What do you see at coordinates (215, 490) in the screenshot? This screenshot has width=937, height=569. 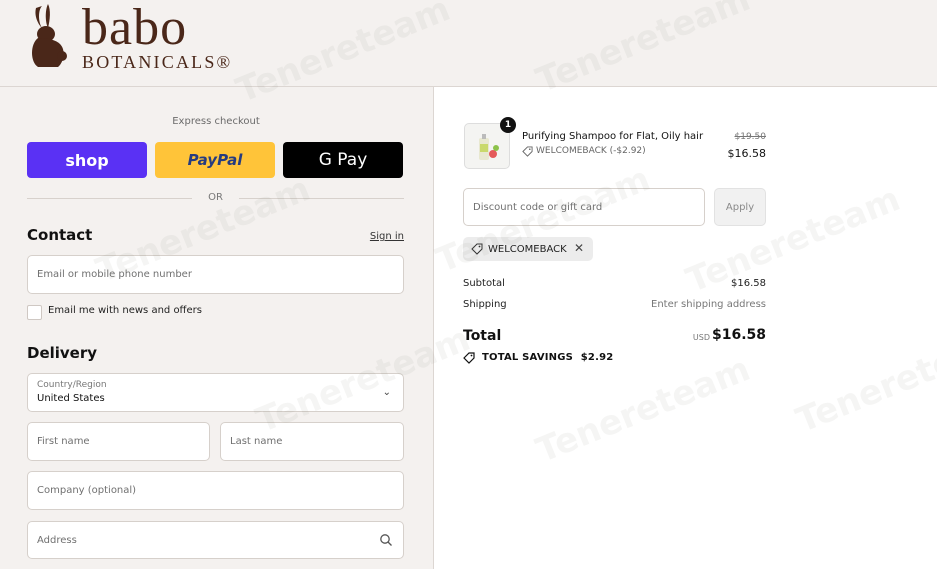 I see `company-field: Company (optional)` at bounding box center [215, 490].